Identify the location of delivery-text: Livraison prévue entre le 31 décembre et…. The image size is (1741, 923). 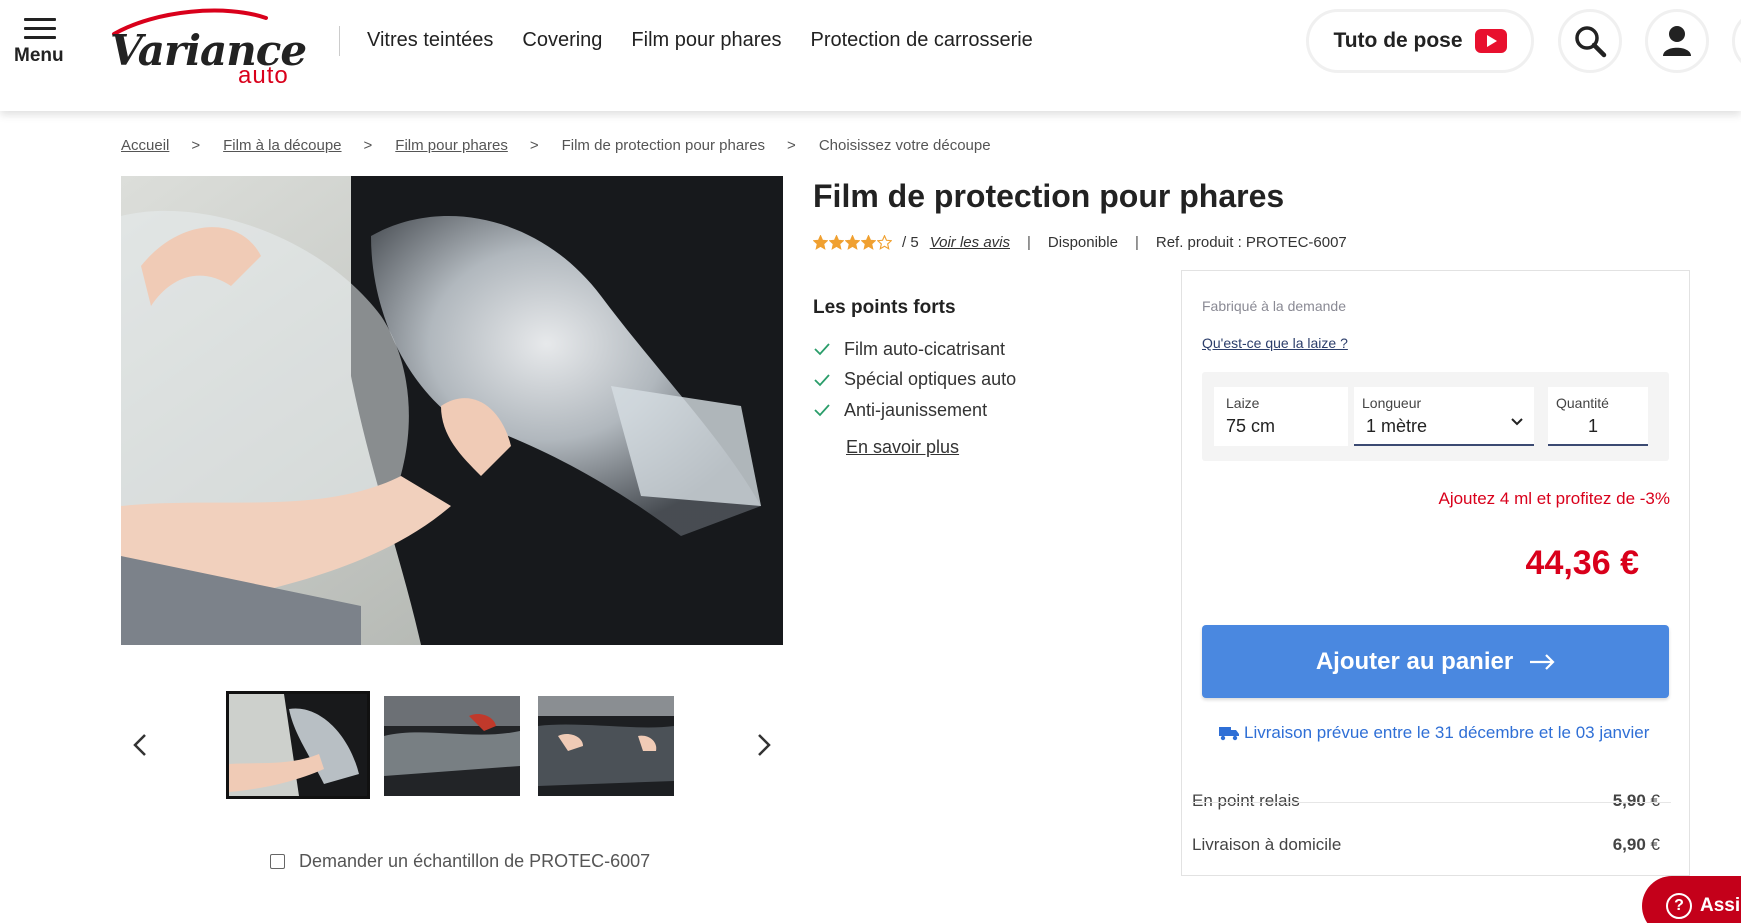
(1447, 732).